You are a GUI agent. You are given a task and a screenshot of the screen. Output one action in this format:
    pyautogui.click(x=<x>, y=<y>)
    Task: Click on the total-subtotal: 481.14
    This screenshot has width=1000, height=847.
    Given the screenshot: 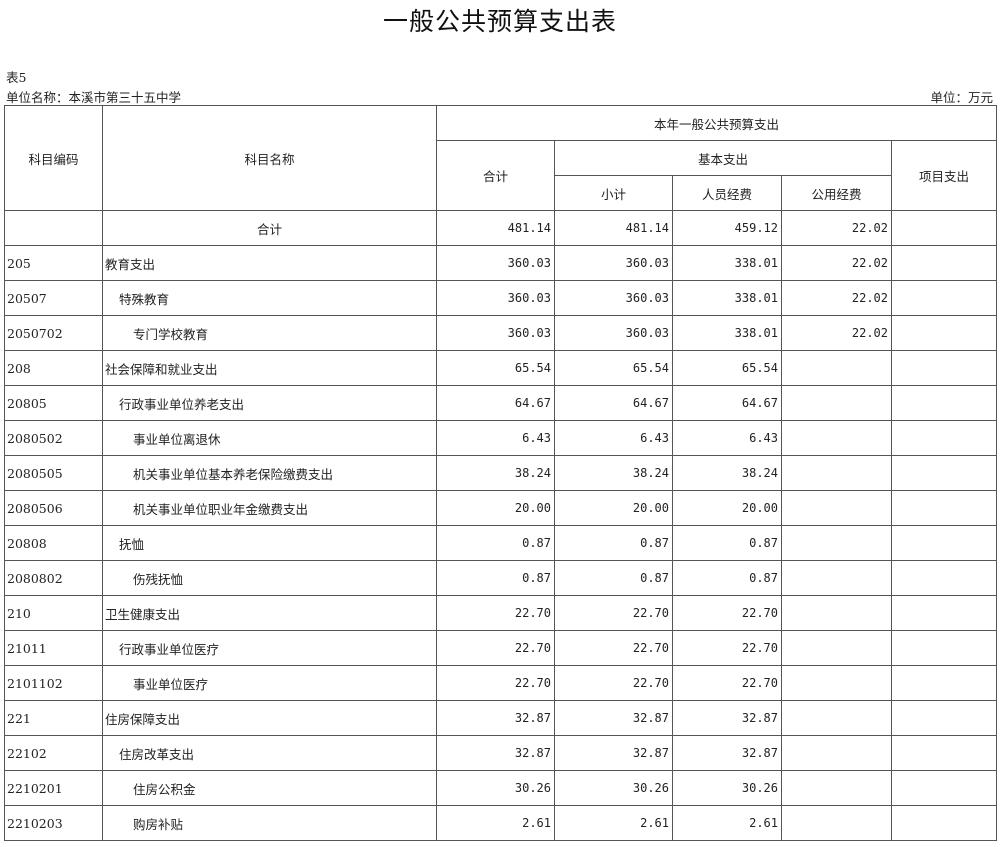 What is the action you would take?
    pyautogui.click(x=613, y=228)
    